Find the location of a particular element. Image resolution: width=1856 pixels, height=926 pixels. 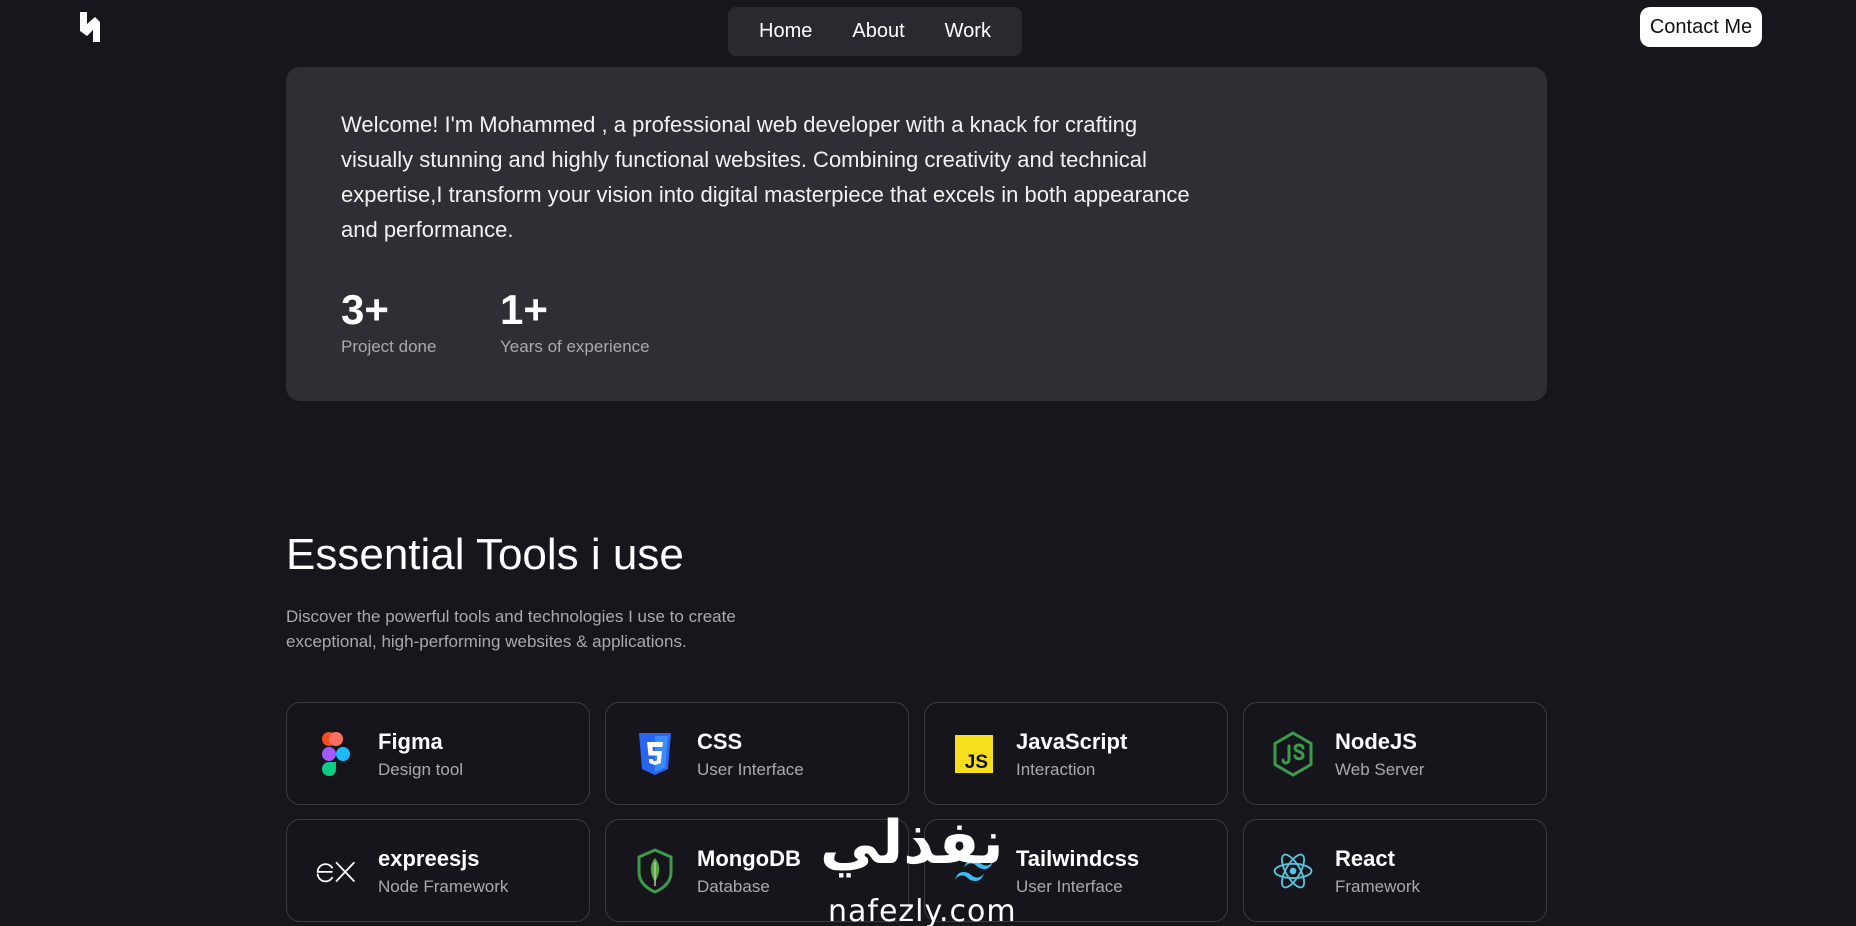

stat-experience: 1+ Years of experience is located at coordinates (575, 322).